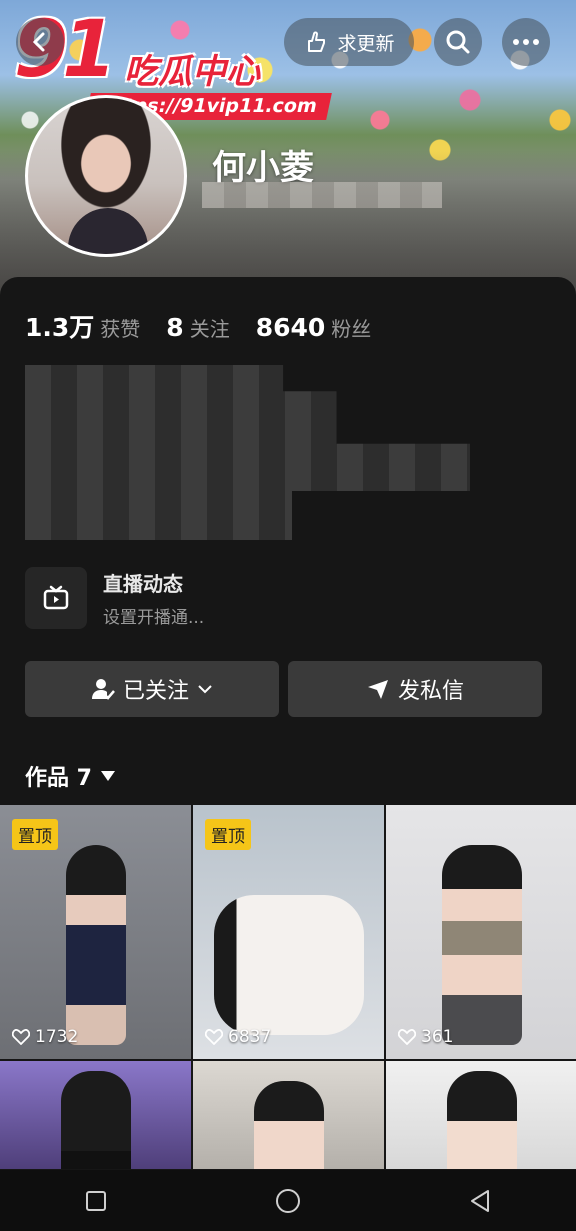  I want to click on back-button, so click(40, 42).